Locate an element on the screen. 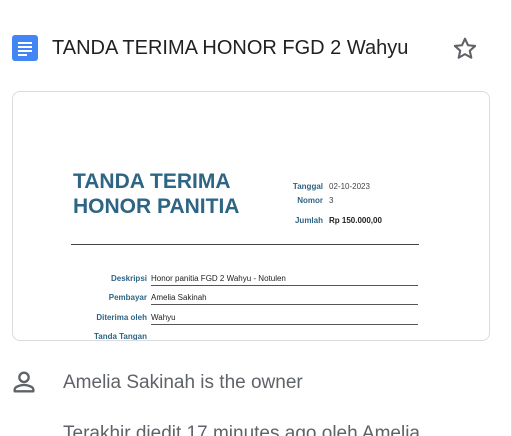  preview-heading-line2: HONOR PANITIA is located at coordinates (156, 206).